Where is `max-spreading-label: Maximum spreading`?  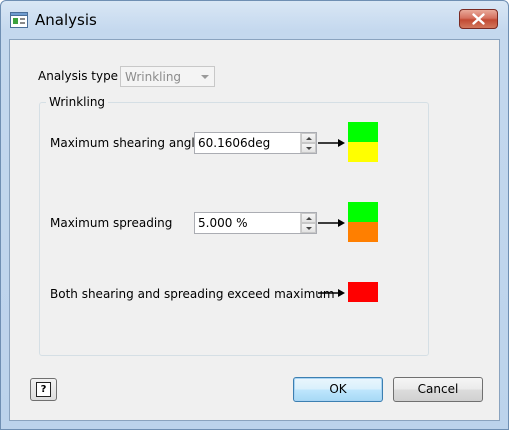
max-spreading-label: Maximum spreading is located at coordinates (111, 223).